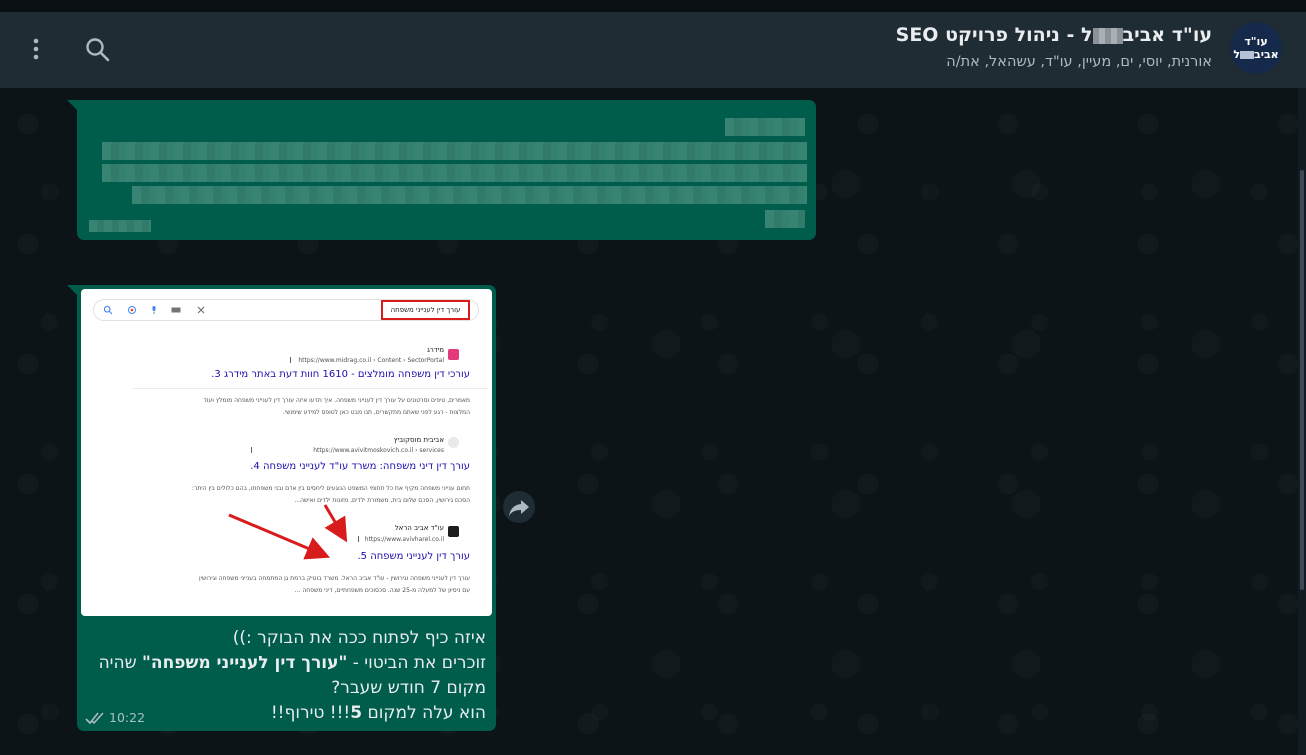  I want to click on red-annotation-arrows, so click(288, 532).